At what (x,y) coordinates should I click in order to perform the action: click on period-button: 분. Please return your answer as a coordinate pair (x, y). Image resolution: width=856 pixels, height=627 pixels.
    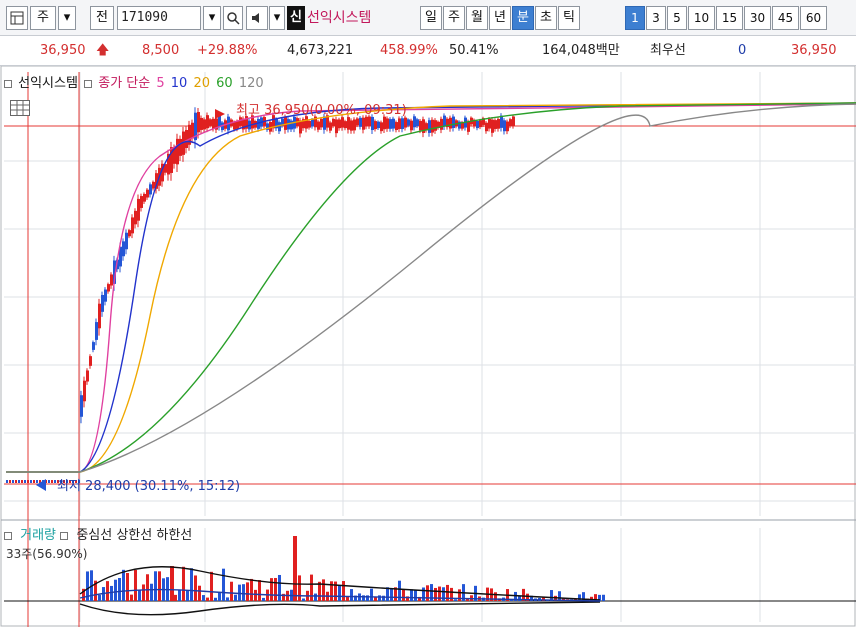
    Looking at the image, I should click on (523, 18).